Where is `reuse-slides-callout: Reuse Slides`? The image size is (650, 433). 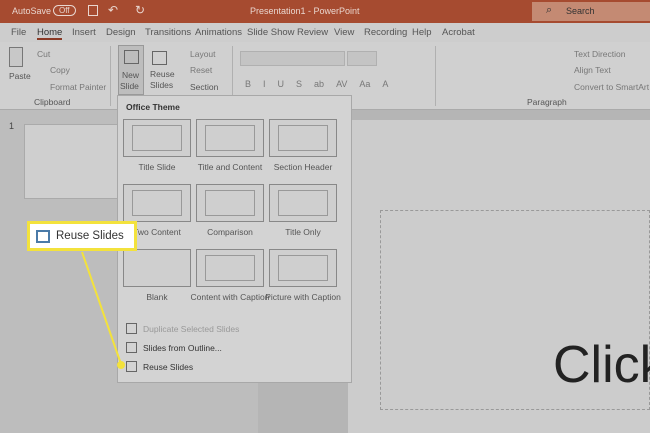
reuse-slides-callout: Reuse Slides is located at coordinates (82, 236).